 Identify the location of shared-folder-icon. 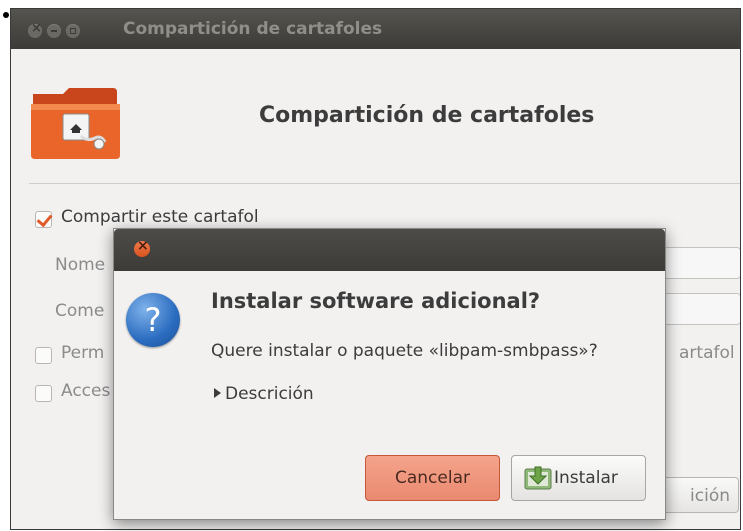
(75, 123).